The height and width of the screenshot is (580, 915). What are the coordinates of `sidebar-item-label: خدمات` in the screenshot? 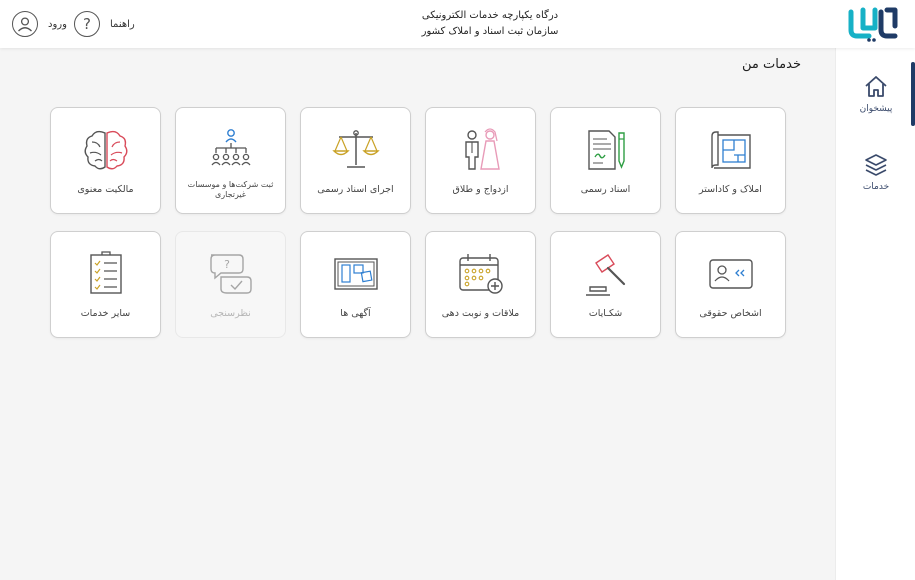 It's located at (876, 187).